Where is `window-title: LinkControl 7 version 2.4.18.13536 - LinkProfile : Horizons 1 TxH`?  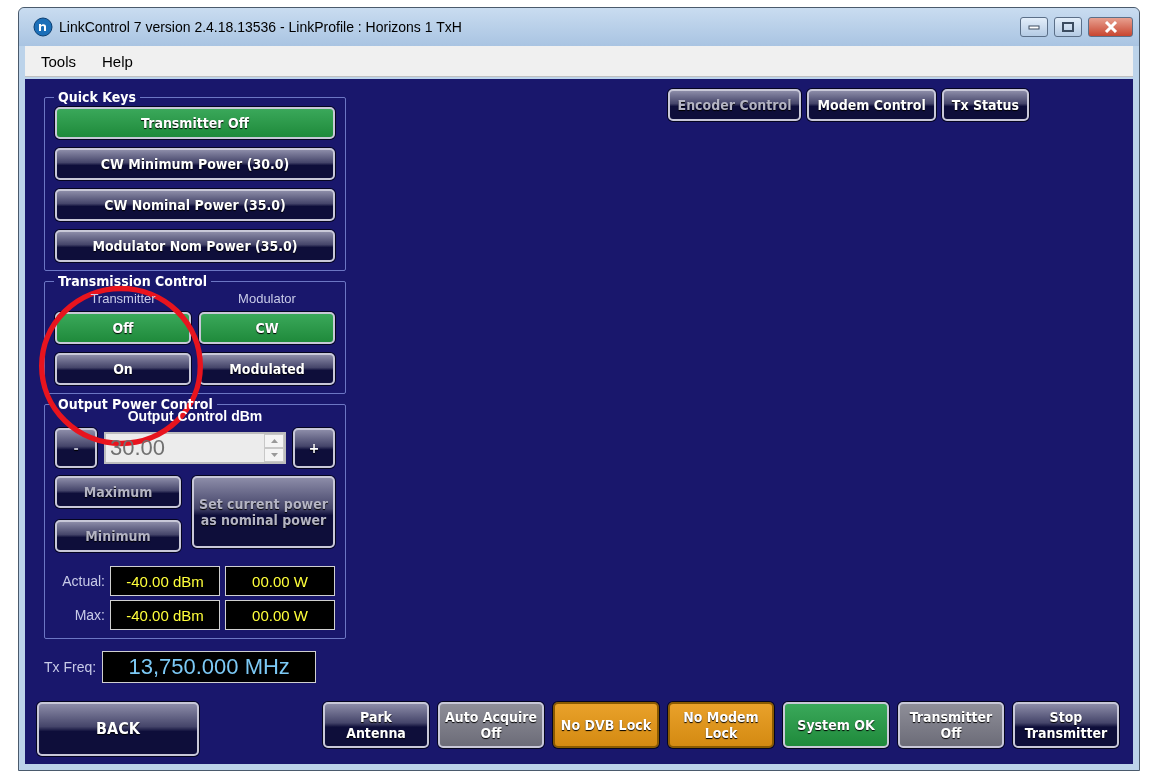 window-title: LinkControl 7 version 2.4.18.13536 - LinkProfile : Horizons 1 TxH is located at coordinates (261, 27).